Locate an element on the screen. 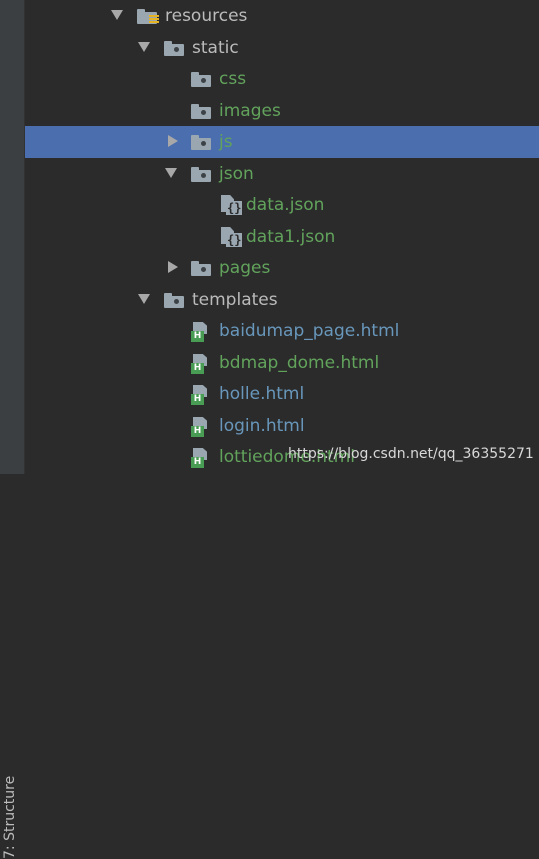  tree-node-css: css is located at coordinates (282, 79).